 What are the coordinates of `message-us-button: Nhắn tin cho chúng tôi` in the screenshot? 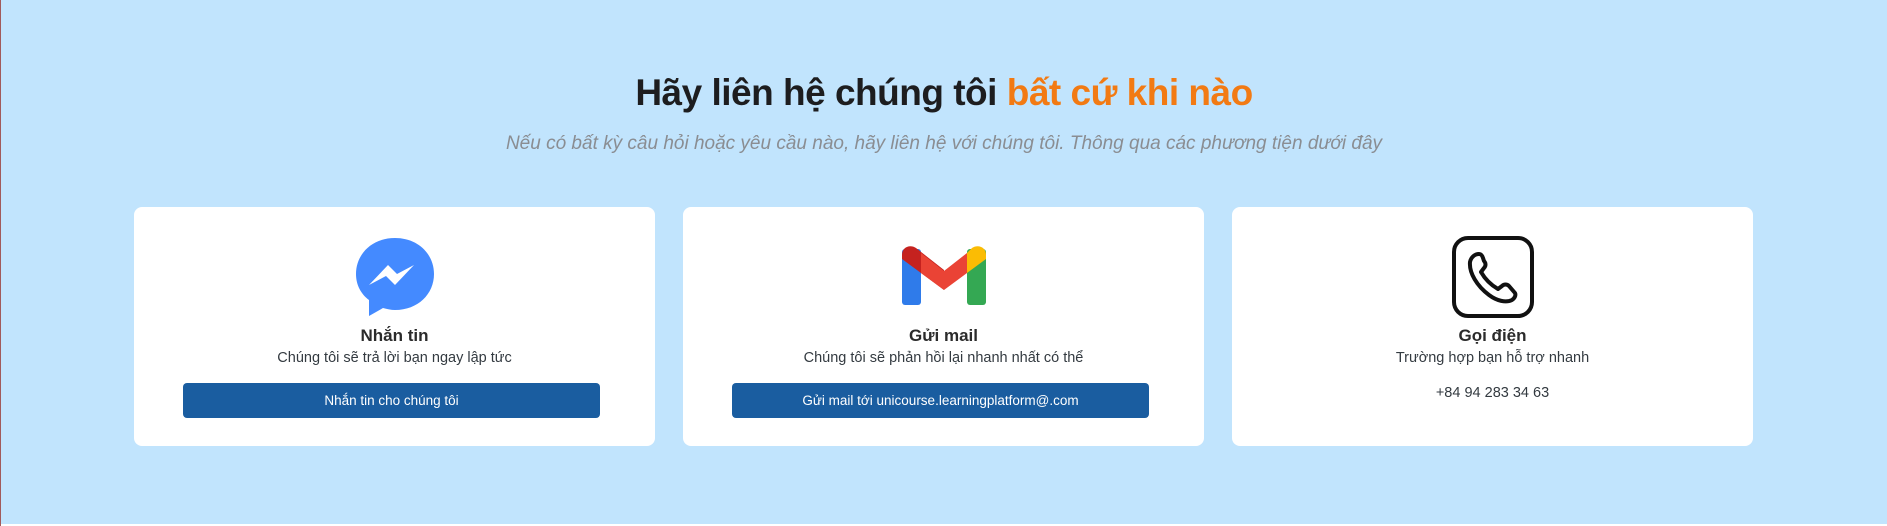 It's located at (391, 400).